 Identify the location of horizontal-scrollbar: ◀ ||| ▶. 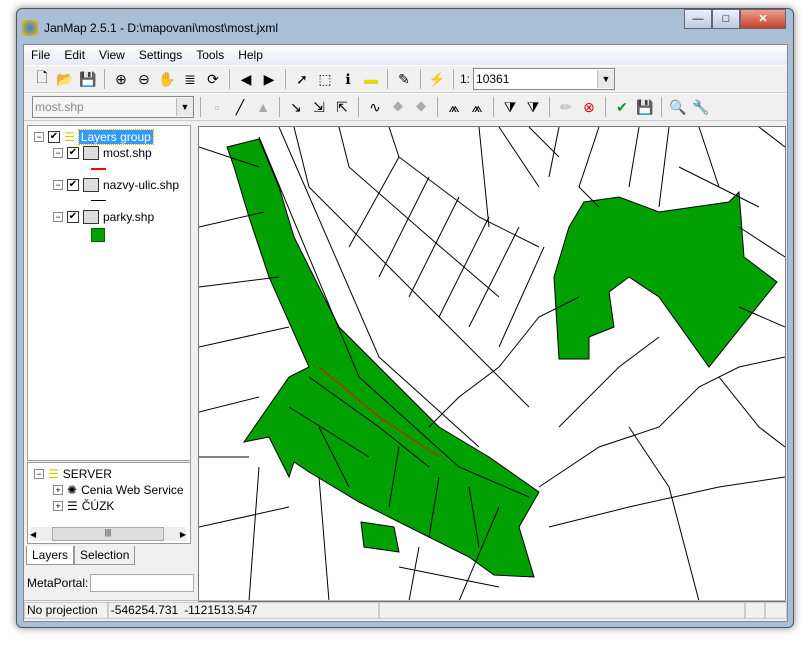
(108, 534).